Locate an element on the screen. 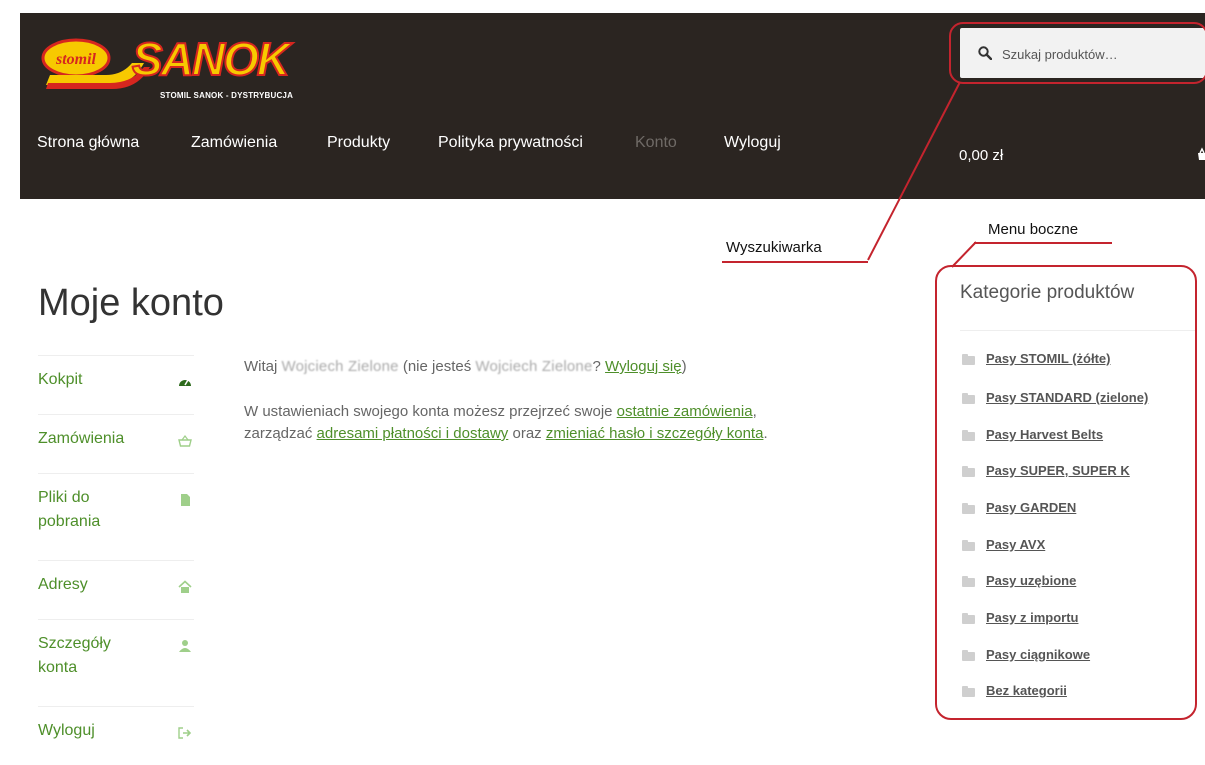 This screenshot has width=1205, height=765. recent-orders-link: ostatnie zamówienia is located at coordinates (685, 411).